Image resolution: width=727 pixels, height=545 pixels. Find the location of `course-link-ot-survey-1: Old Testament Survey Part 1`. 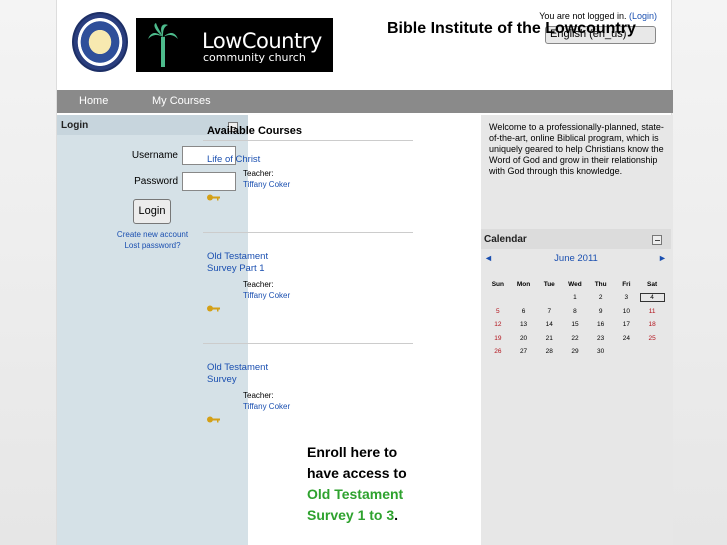

course-link-ot-survey-1: Old Testament Survey Part 1 is located at coordinates (237, 263).